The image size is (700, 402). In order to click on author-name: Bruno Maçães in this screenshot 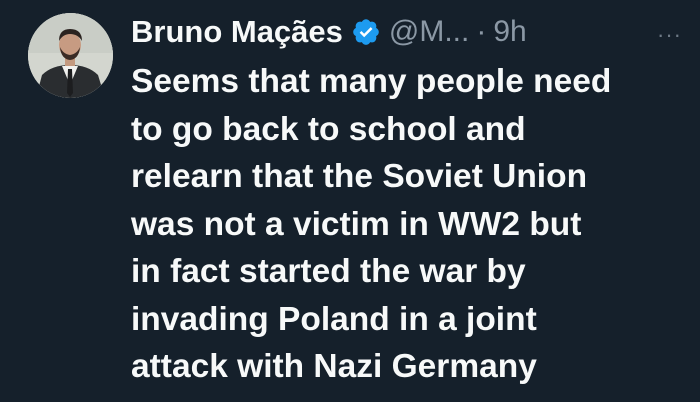, I will do `click(237, 32)`.